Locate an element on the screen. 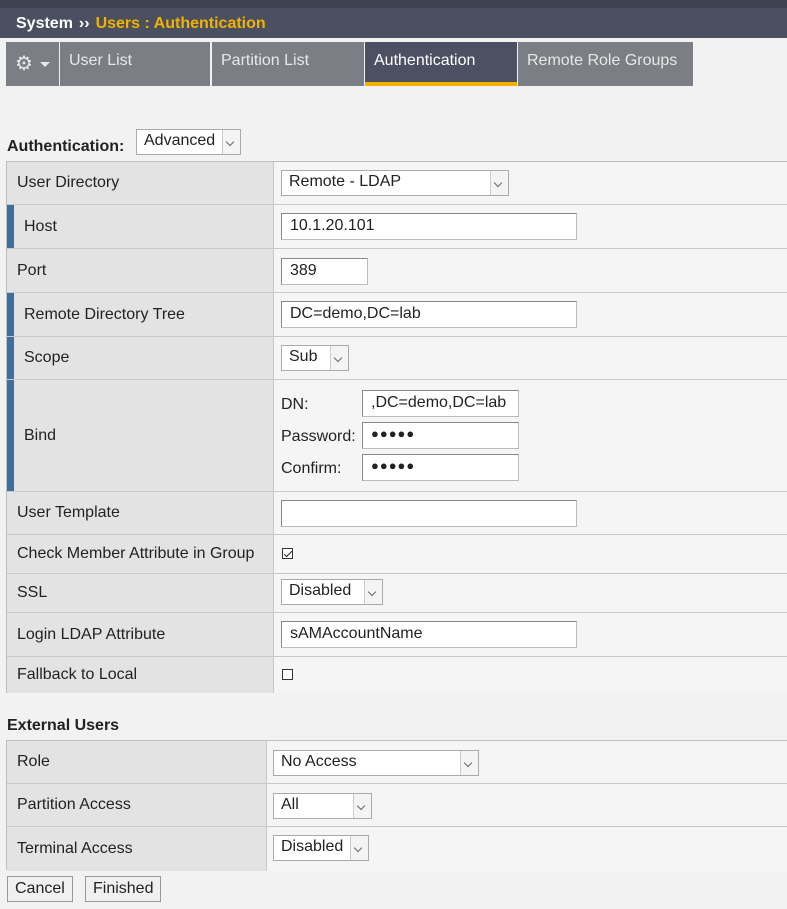 The image size is (787, 909). row-host: Host 10.1.20.101 is located at coordinates (397, 227).